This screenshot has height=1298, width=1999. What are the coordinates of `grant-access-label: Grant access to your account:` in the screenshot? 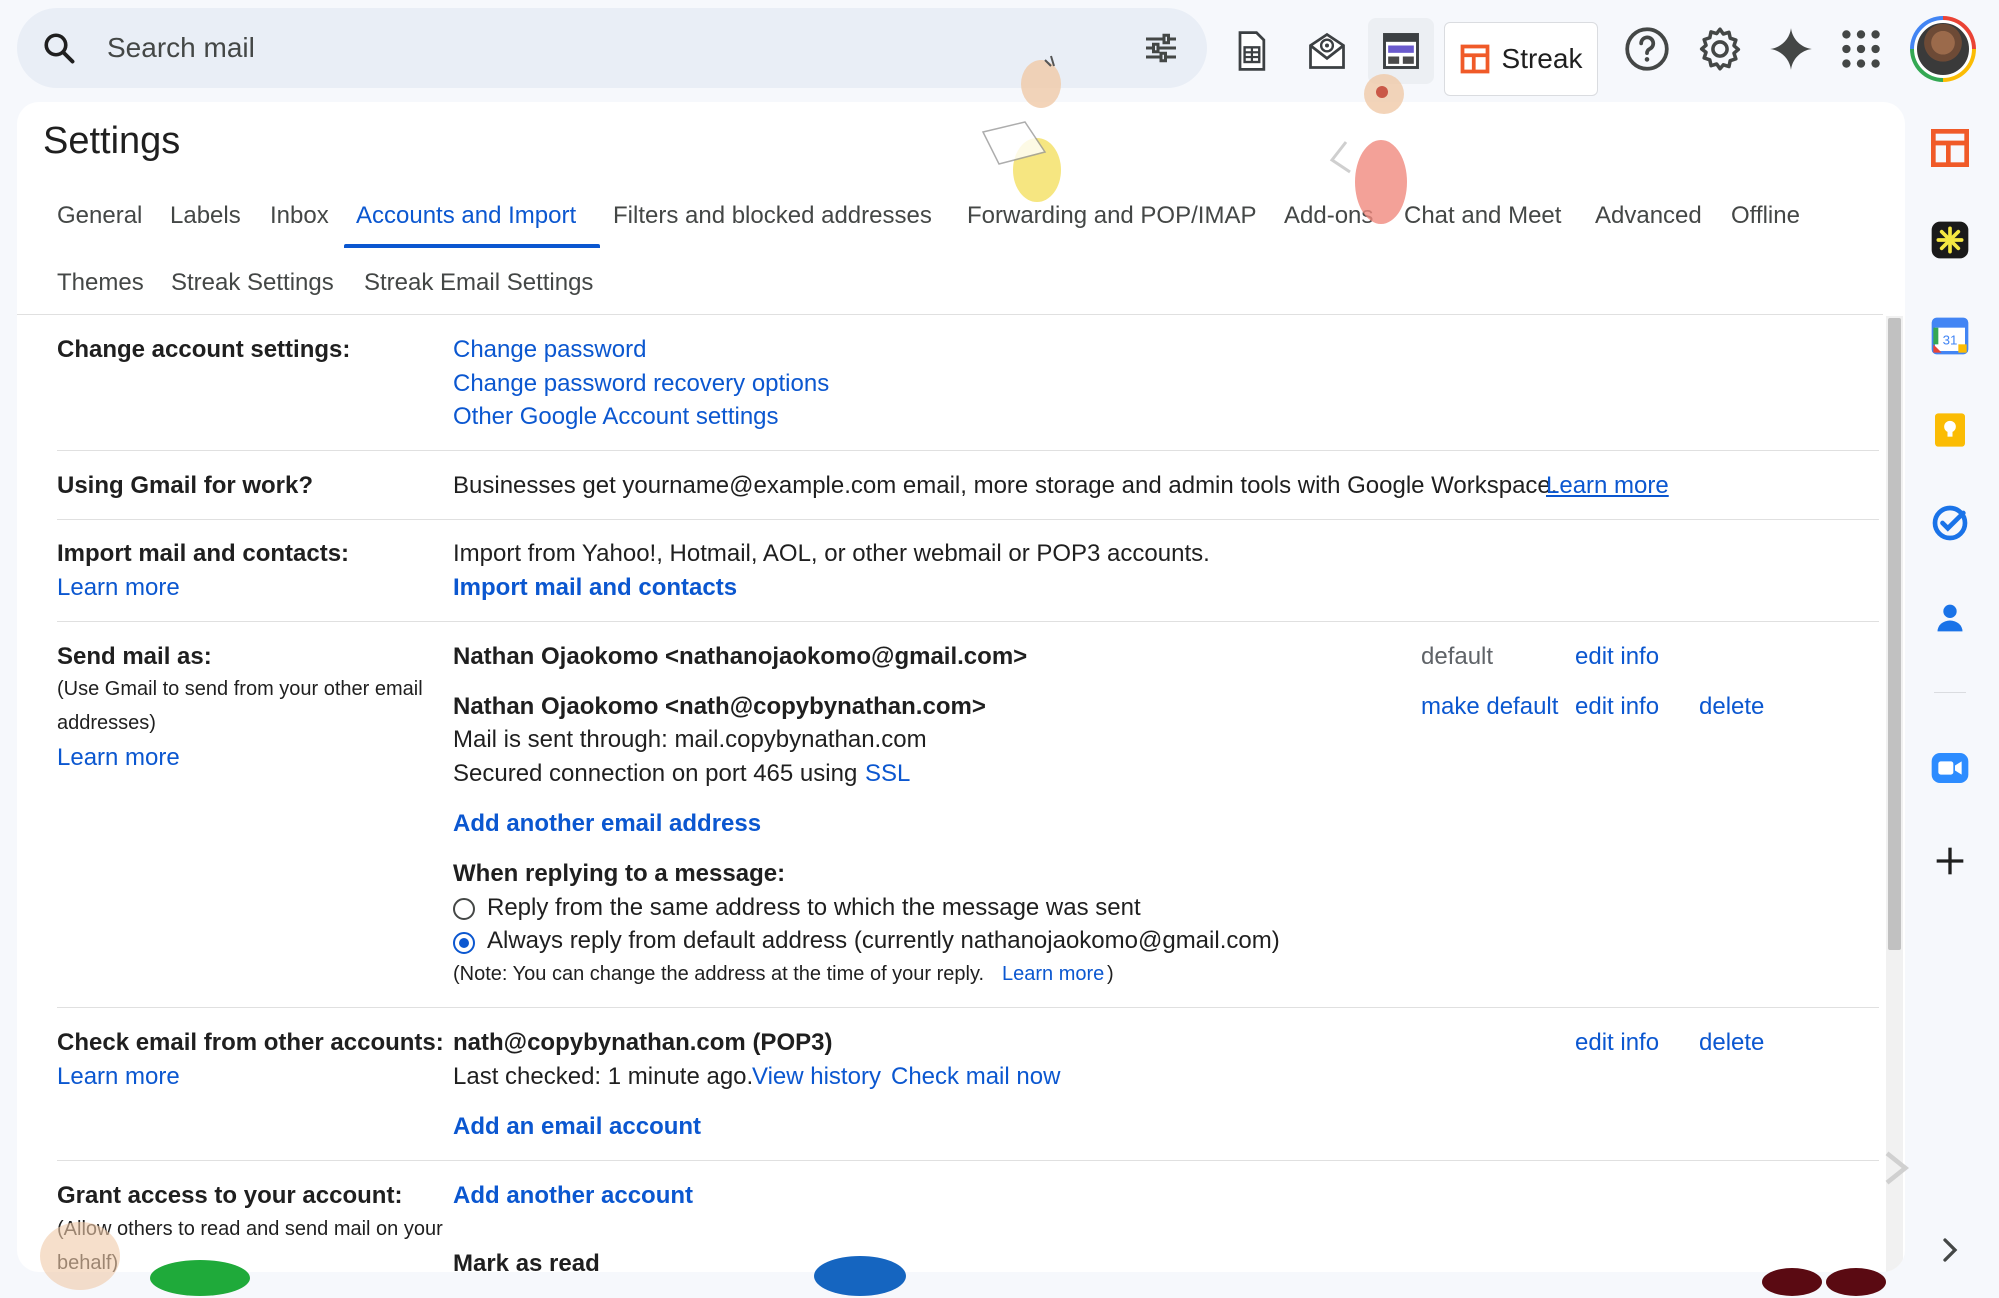 It's located at (230, 1195).